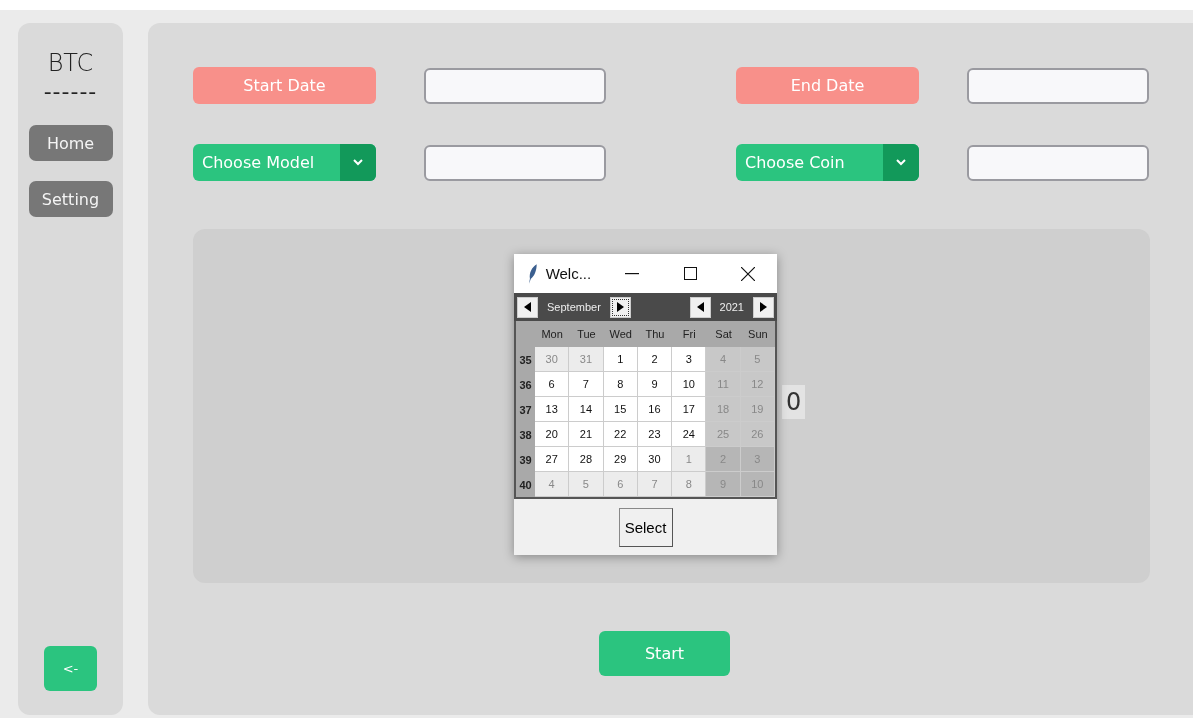  Describe the element at coordinates (632, 273) in the screenshot. I see `minimize-icon` at that location.